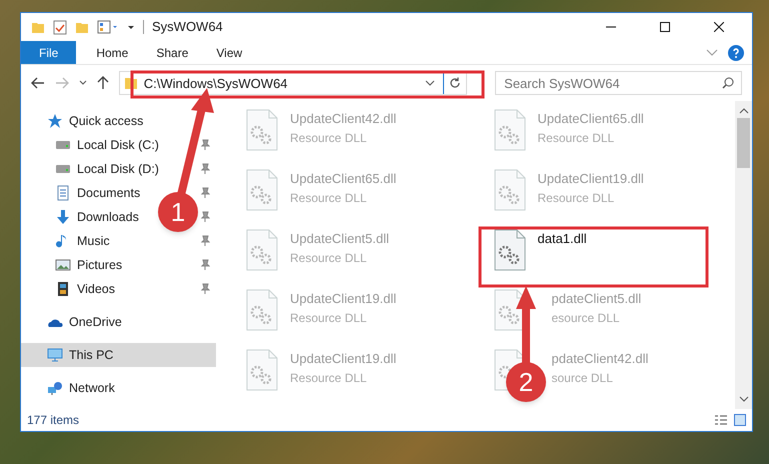 Image resolution: width=769 pixels, height=464 pixels. Describe the element at coordinates (293, 83) in the screenshot. I see `address-field: C:\Windows\SysWOW64` at that location.